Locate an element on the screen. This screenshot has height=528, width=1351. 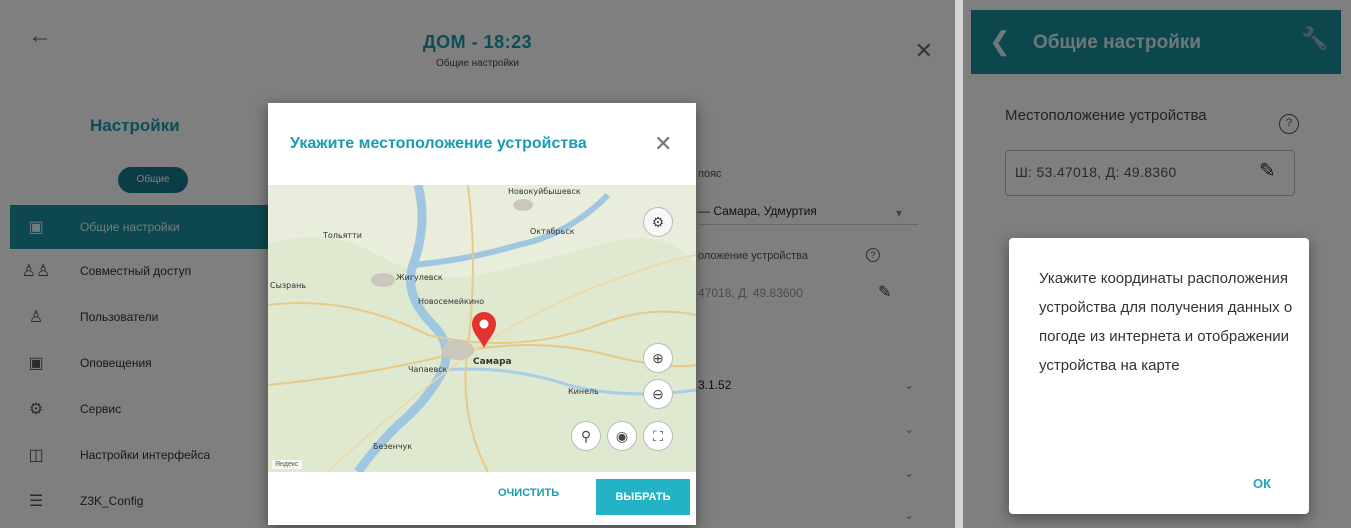
ok-button: ОК is located at coordinates (1262, 483).